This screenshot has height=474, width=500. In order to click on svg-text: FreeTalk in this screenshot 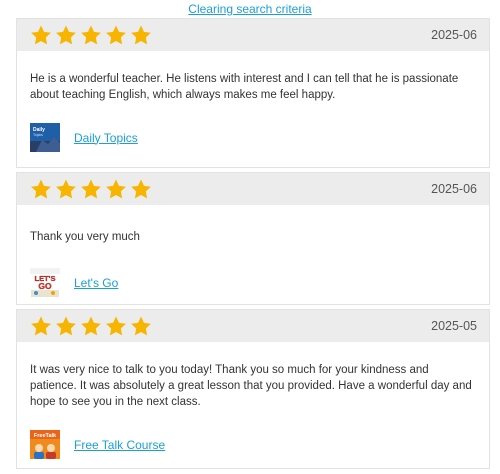, I will do `click(45, 436)`.